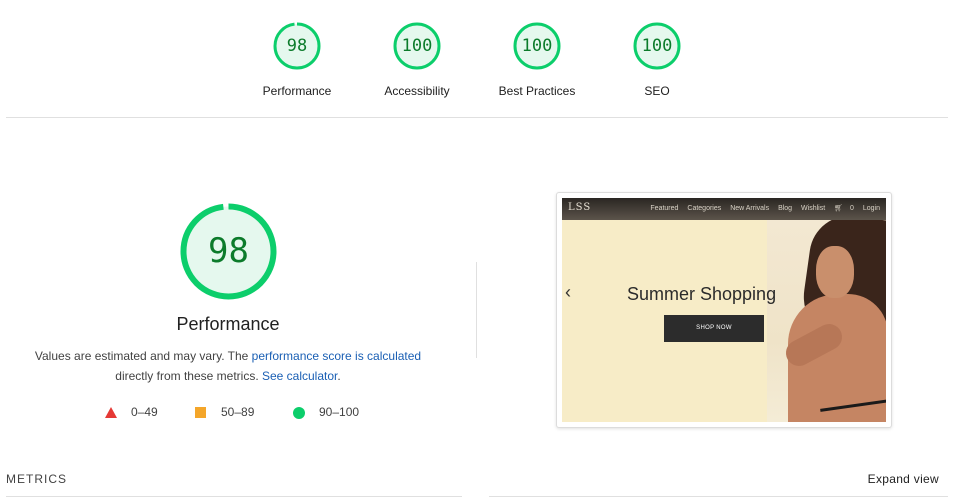  I want to click on cart-count: 0, so click(852, 208).